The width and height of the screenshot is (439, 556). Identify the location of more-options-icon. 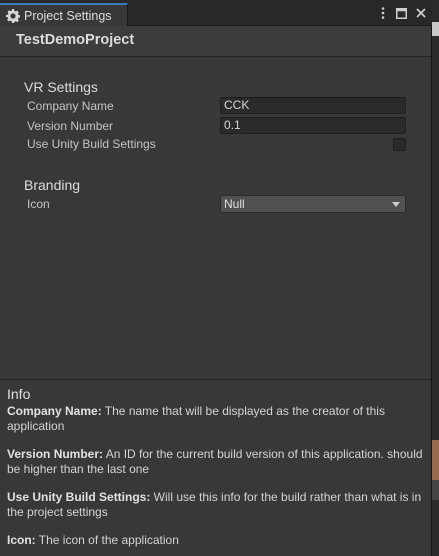
(382, 13).